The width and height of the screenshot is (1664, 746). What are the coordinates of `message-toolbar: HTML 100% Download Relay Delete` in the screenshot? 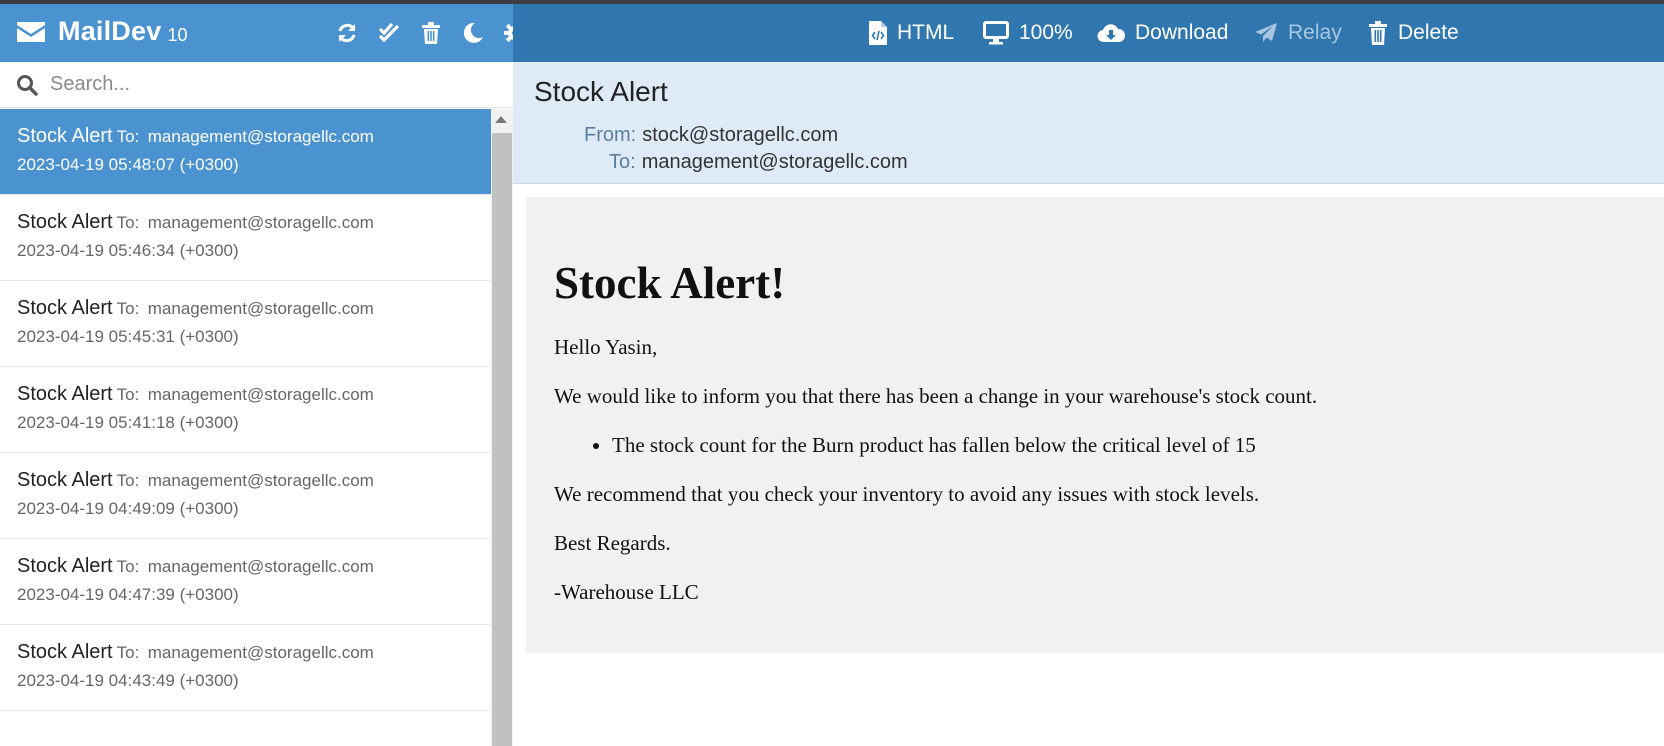 It's located at (1088, 33).